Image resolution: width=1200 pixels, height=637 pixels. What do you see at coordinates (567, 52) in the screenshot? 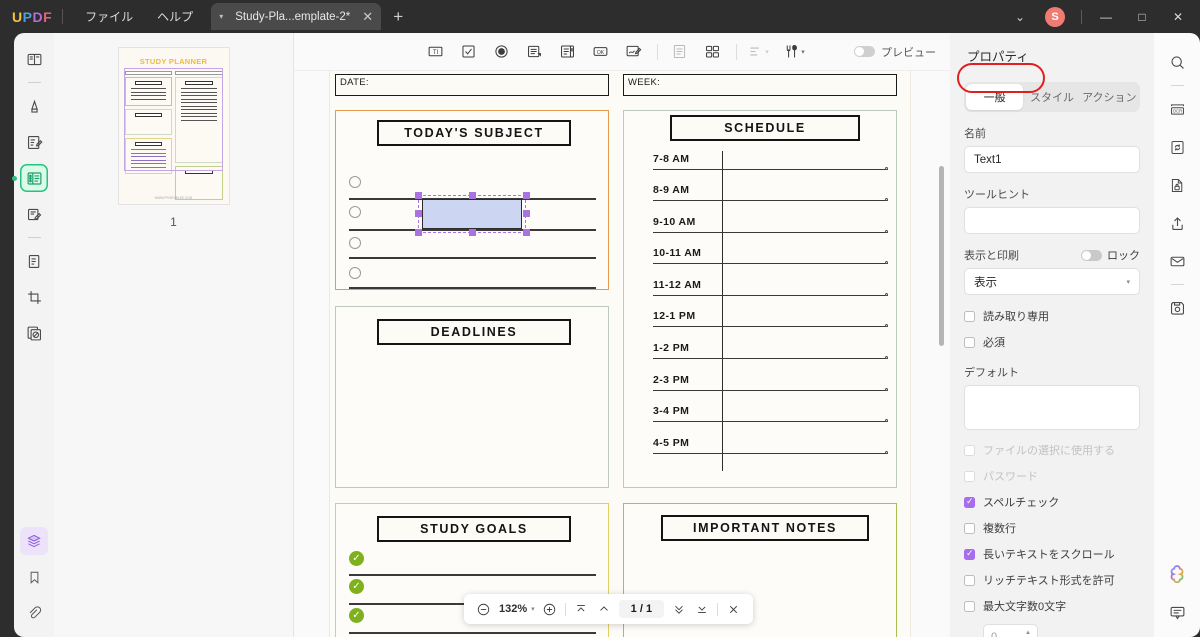
I see `tool-list-box` at bounding box center [567, 52].